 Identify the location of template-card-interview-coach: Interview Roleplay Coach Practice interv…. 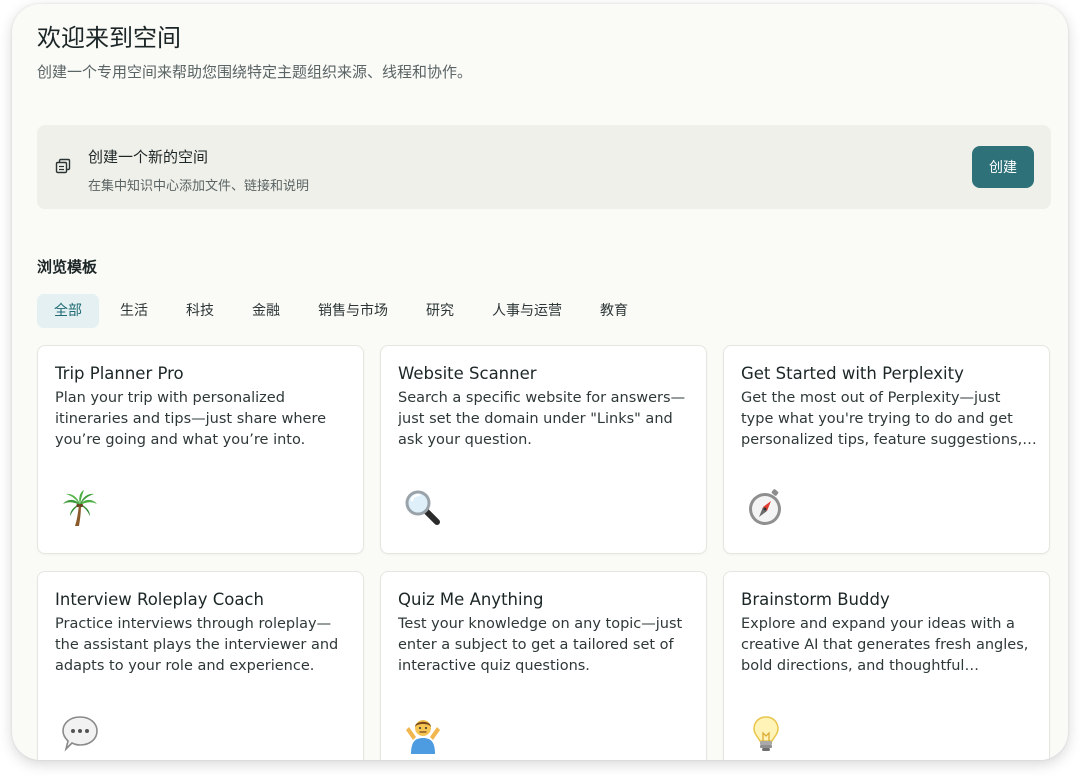
(200, 665).